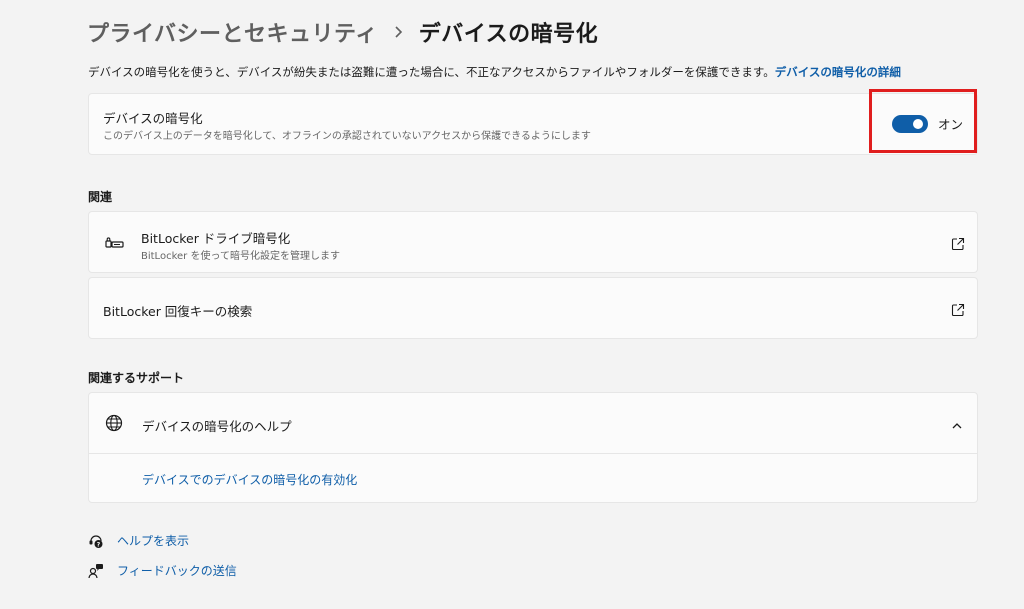 This screenshot has width=1024, height=609. What do you see at coordinates (96, 571) in the screenshot?
I see `feedback-icon` at bounding box center [96, 571].